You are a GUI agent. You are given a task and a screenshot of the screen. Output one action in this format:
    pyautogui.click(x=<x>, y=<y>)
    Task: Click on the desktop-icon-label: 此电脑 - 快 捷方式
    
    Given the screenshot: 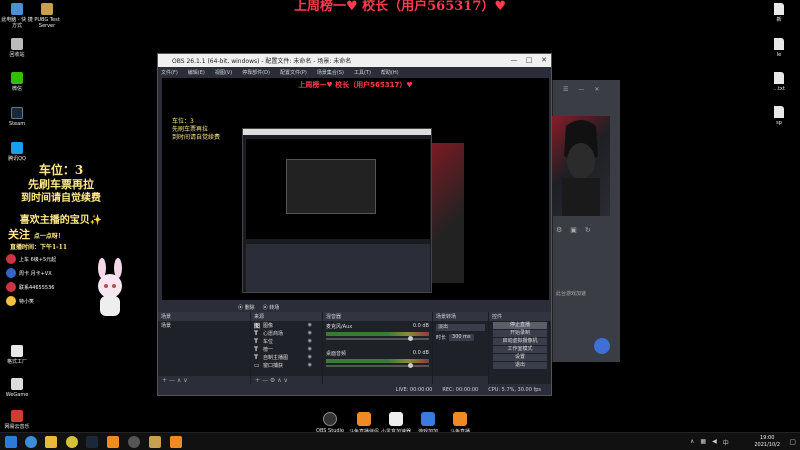 What is the action you would take?
    pyautogui.click(x=17, y=23)
    